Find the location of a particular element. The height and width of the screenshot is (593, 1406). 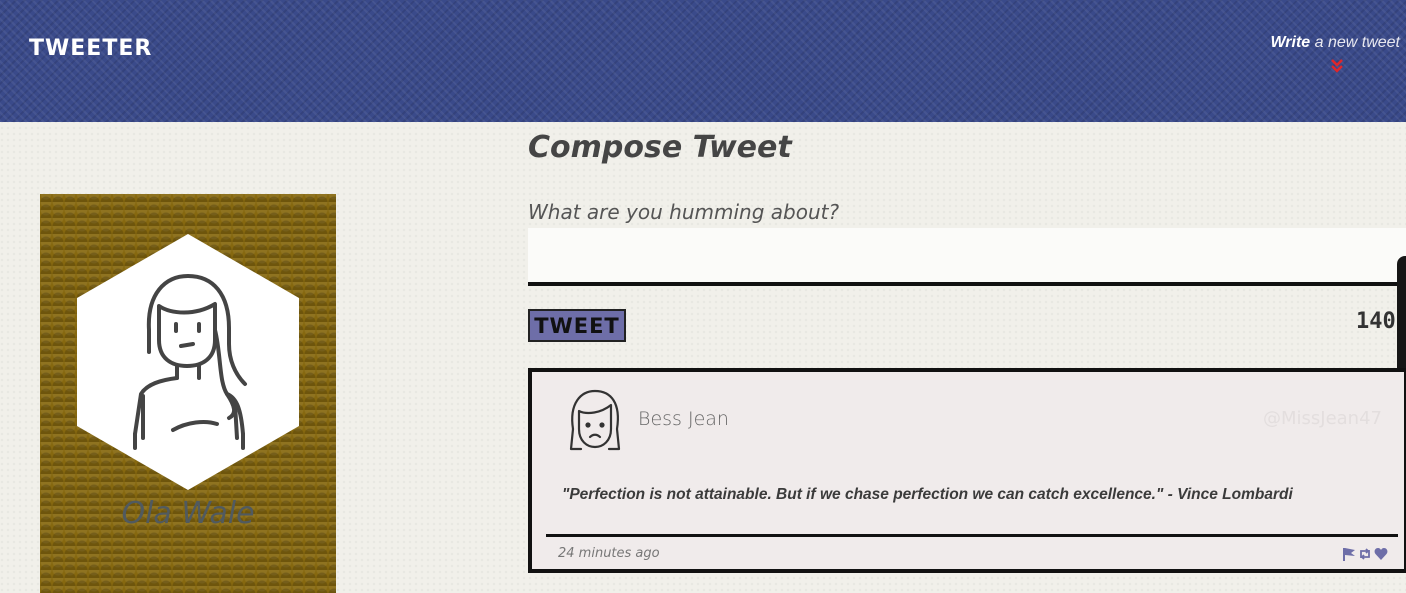

tweet-submit-button: TWEET is located at coordinates (577, 325).